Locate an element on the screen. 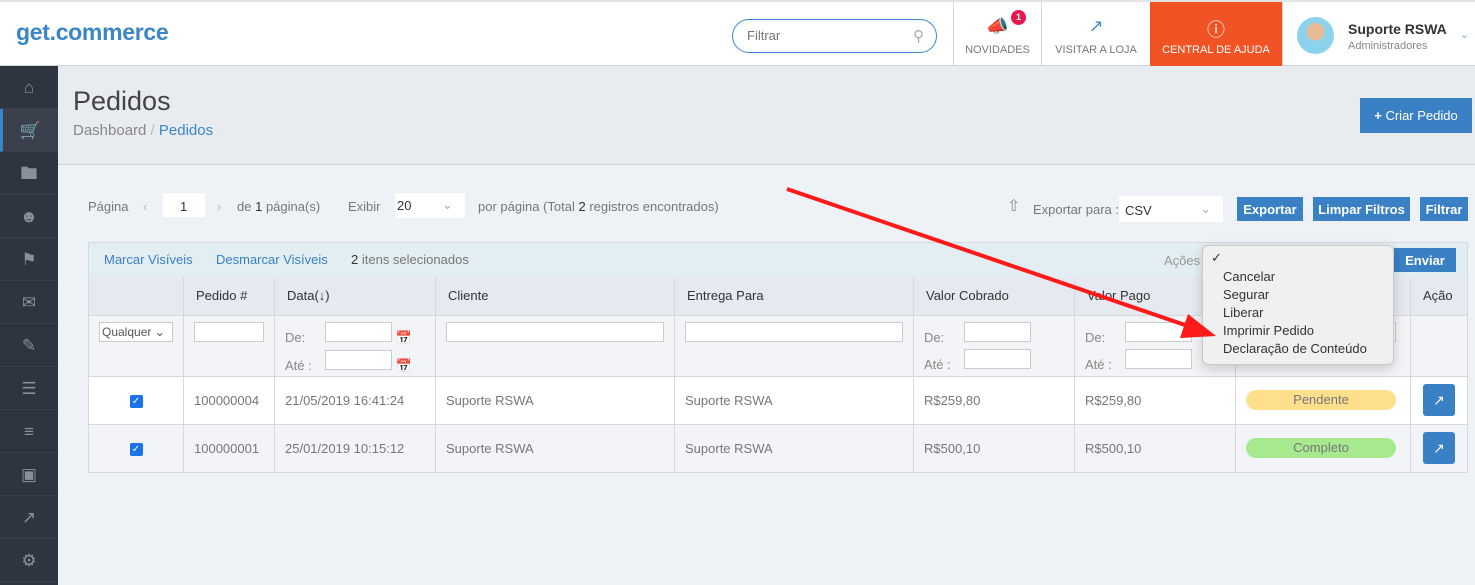  notification-badge: 1 is located at coordinates (1018, 17).